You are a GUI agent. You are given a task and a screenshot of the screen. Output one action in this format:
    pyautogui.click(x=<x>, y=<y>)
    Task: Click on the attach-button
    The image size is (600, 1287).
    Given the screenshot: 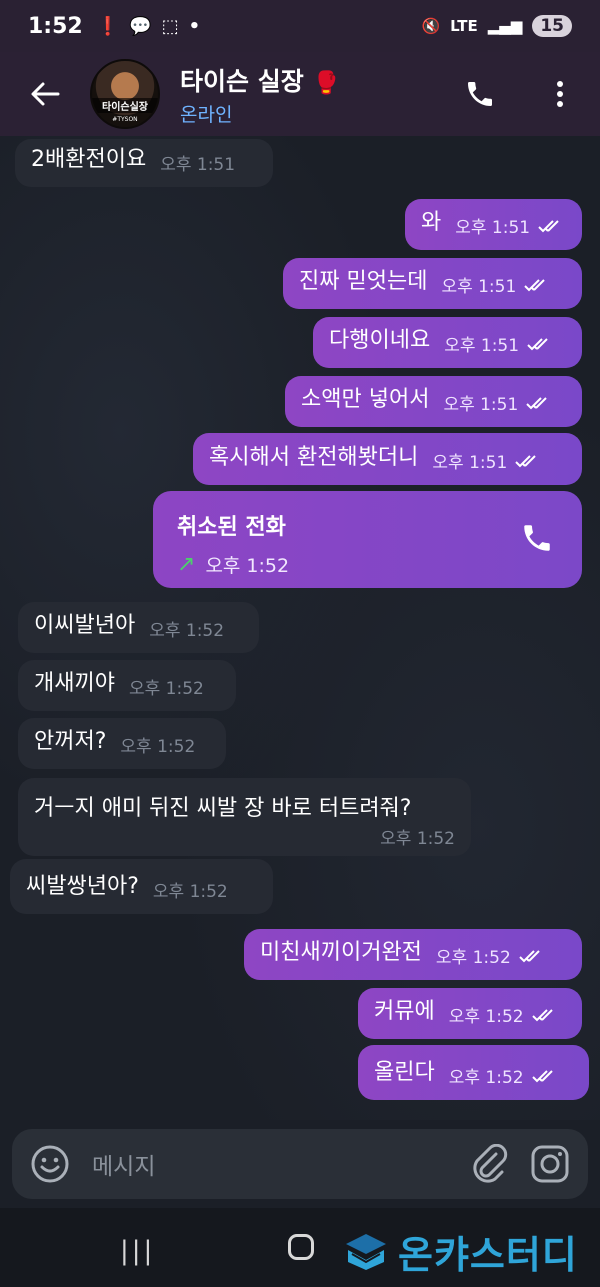 What is the action you would take?
    pyautogui.click(x=490, y=1164)
    